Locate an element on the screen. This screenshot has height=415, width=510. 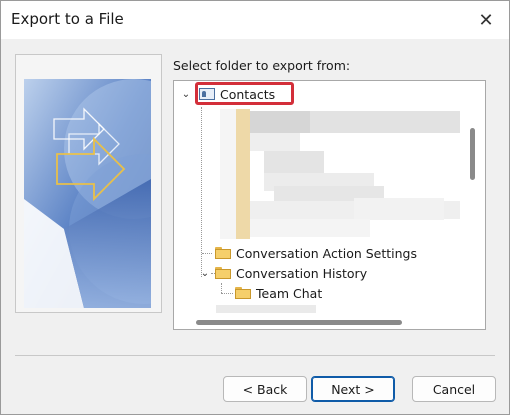
back-button: < Back is located at coordinates (265, 389).